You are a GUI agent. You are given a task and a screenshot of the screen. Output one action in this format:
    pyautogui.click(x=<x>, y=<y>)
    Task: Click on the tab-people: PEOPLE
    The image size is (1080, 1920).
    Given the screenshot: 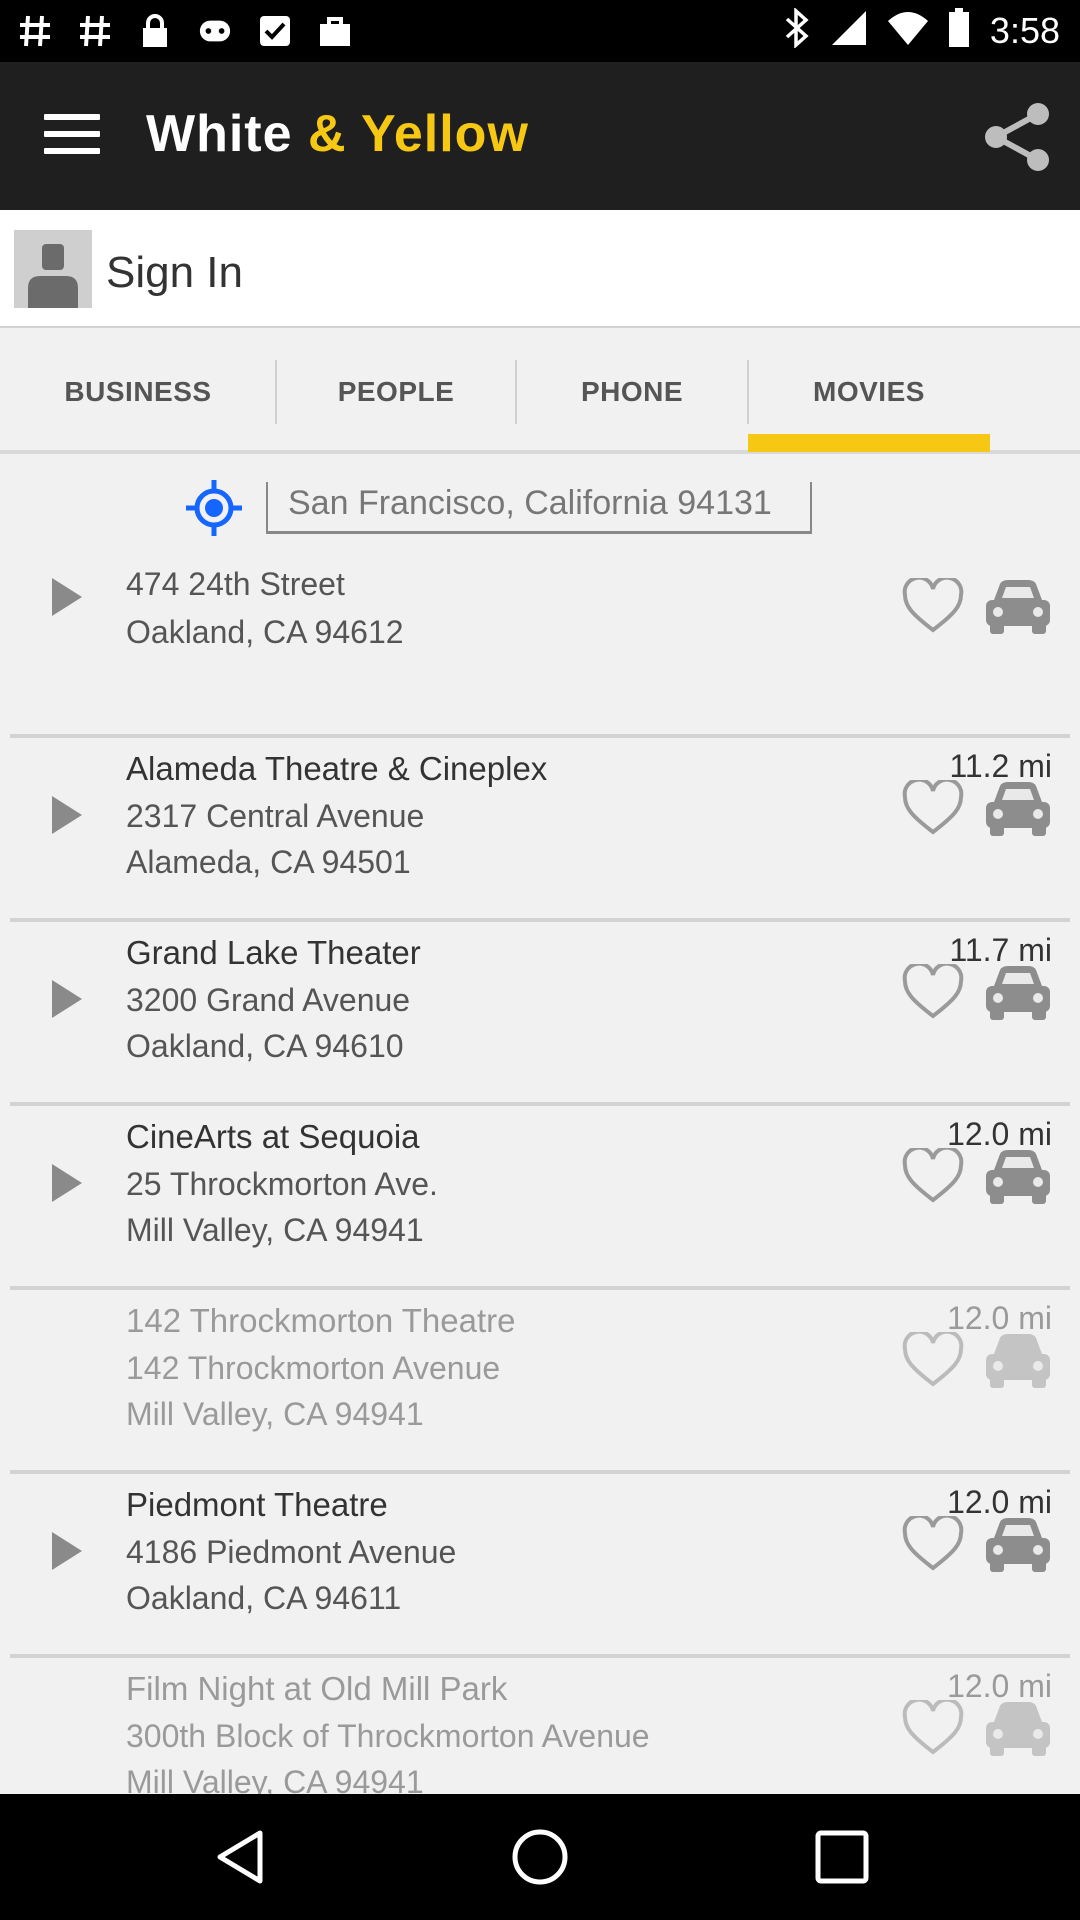 What is the action you would take?
    pyautogui.click(x=396, y=392)
    